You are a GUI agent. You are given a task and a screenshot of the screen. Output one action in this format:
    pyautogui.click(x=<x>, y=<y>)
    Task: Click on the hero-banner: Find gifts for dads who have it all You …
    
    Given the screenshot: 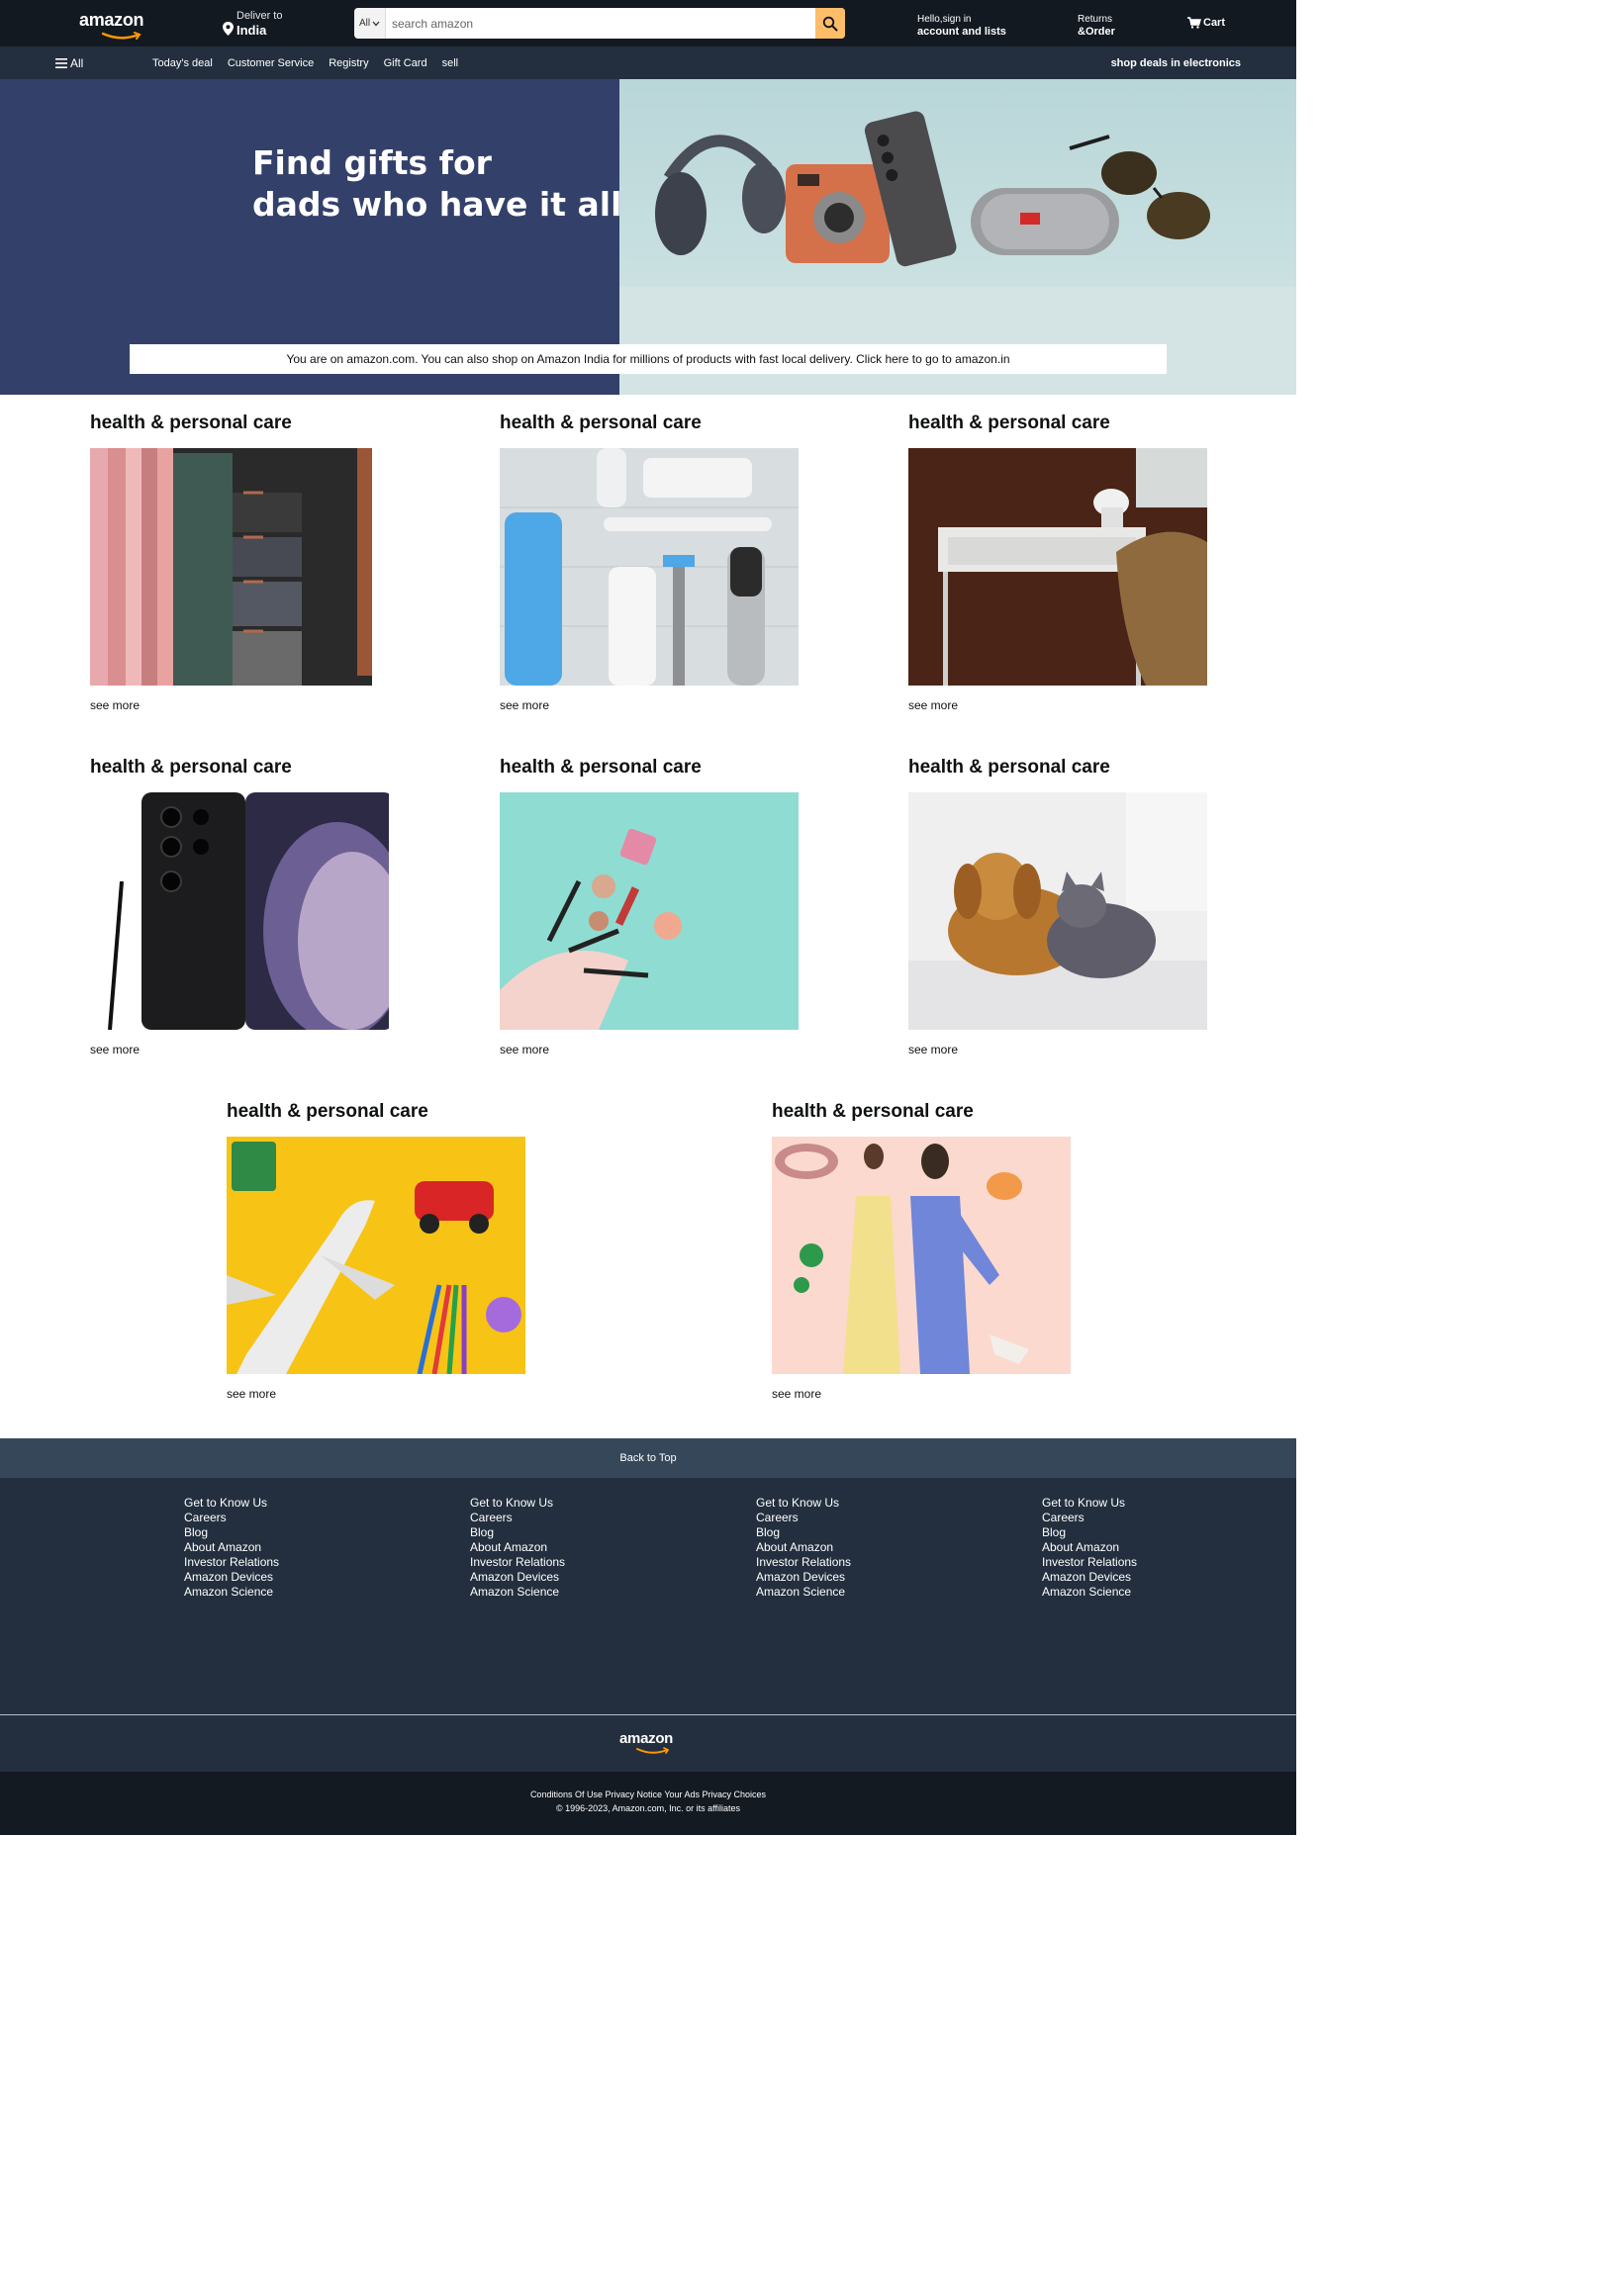 What is the action you would take?
    pyautogui.click(x=648, y=237)
    